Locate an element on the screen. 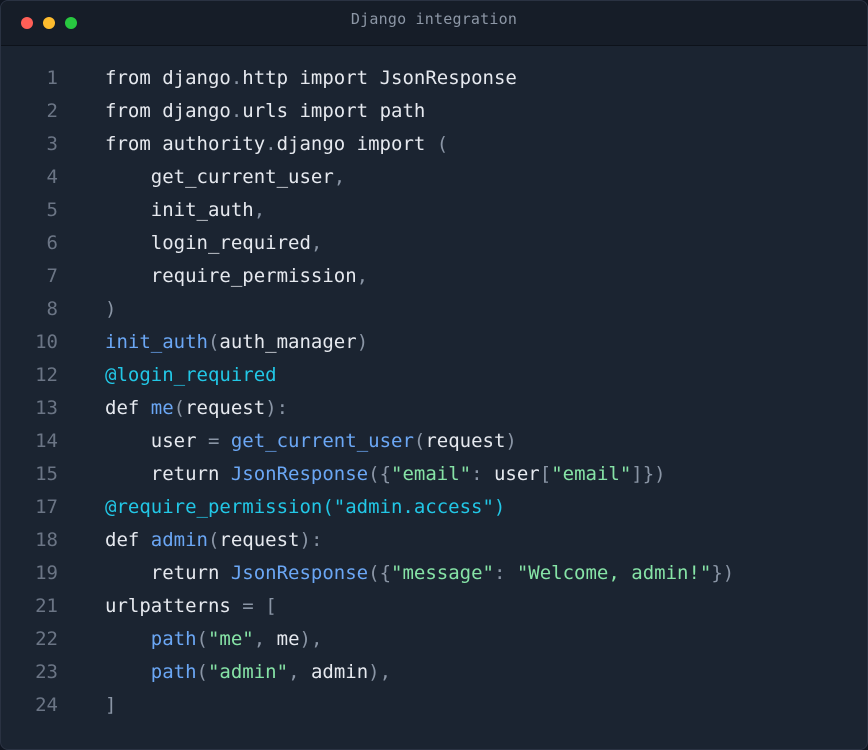 This screenshot has height=750, width=868. code-token: django import is located at coordinates (356, 144).